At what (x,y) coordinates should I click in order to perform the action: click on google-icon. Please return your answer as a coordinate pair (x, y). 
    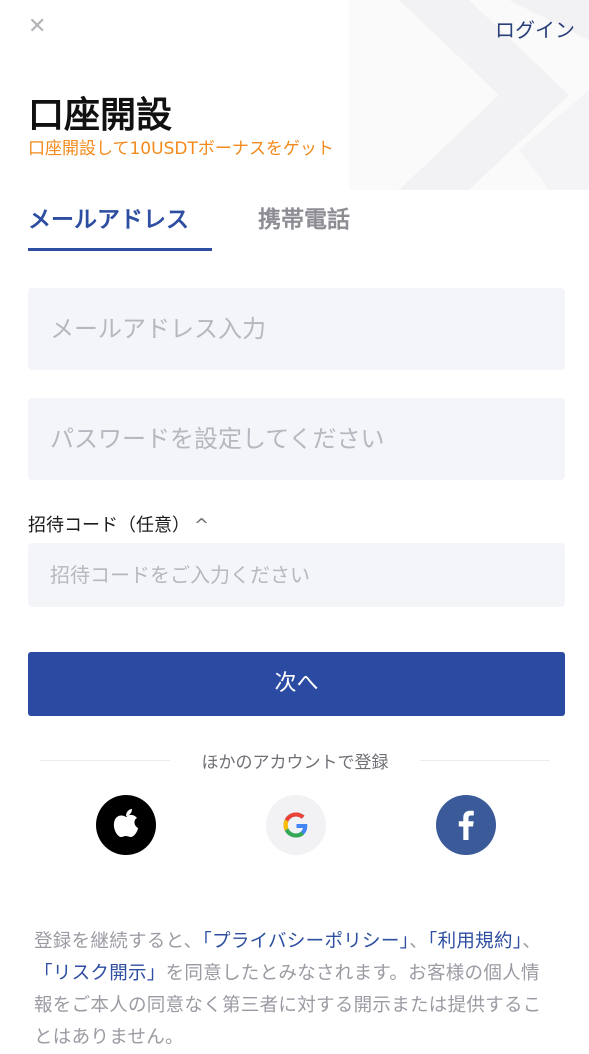
    Looking at the image, I should click on (295, 825).